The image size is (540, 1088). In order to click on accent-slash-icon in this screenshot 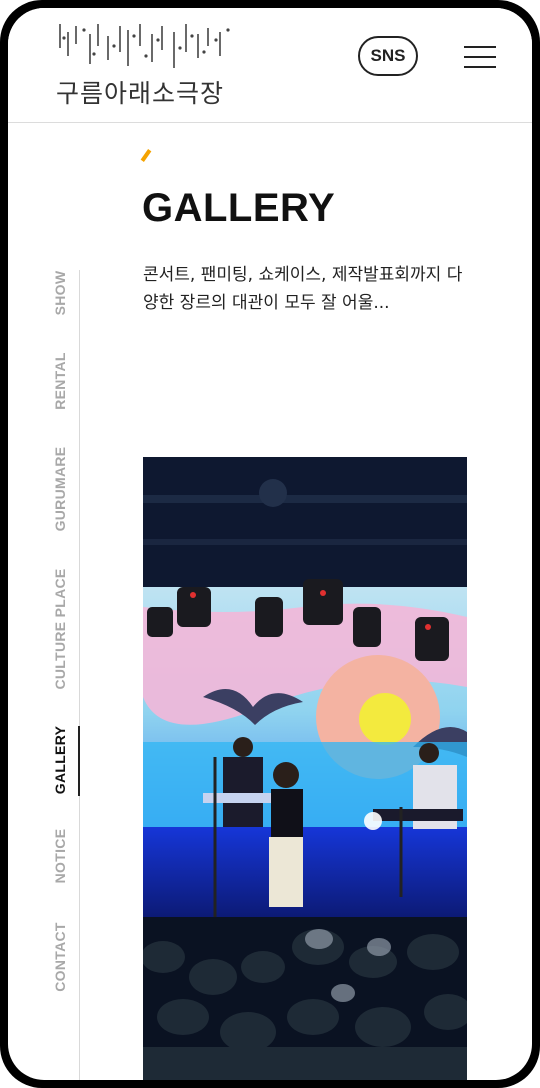, I will do `click(146, 155)`.